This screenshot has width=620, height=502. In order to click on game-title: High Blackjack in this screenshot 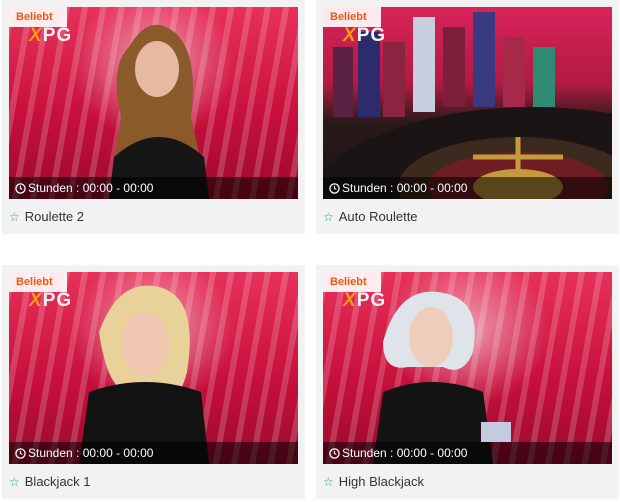, I will do `click(381, 481)`.